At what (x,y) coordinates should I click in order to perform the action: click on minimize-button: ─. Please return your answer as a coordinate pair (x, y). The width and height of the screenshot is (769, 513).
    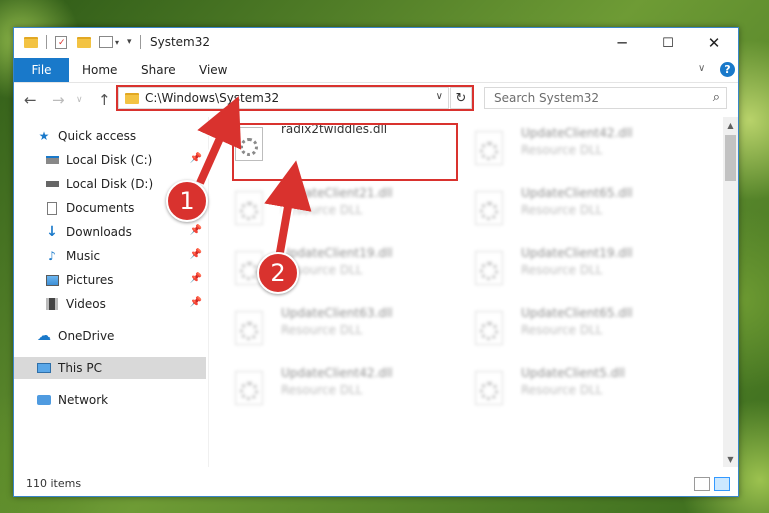
    Looking at the image, I should click on (622, 43).